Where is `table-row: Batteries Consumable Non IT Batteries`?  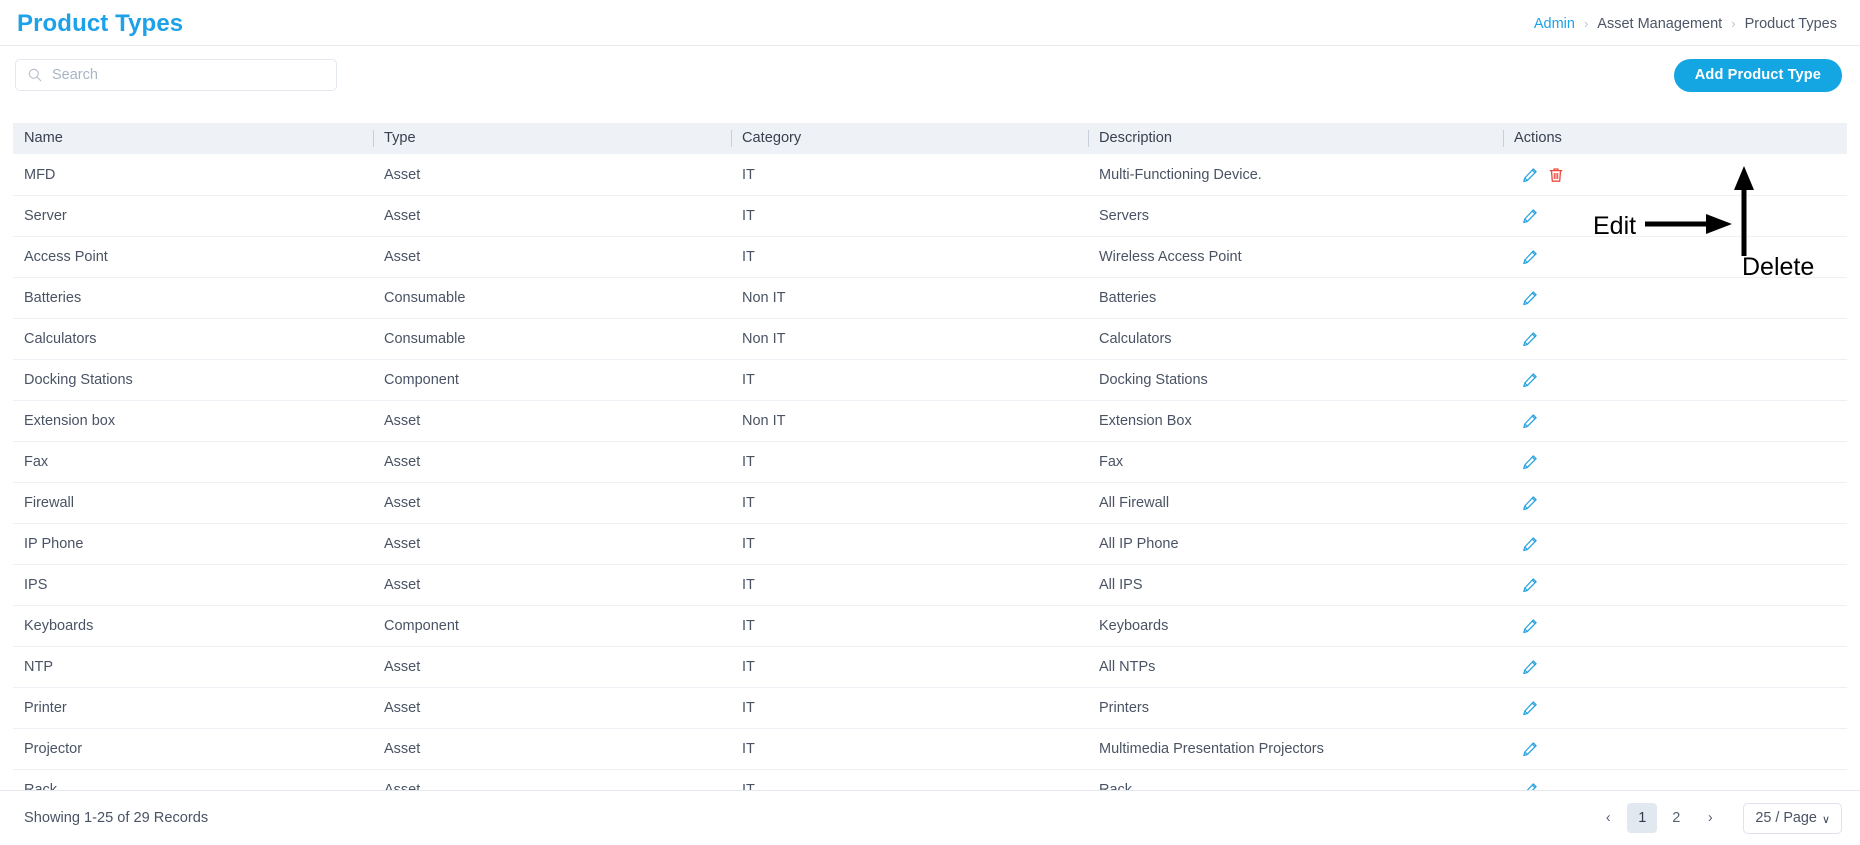
table-row: Batteries Consumable Non IT Batteries is located at coordinates (930, 298).